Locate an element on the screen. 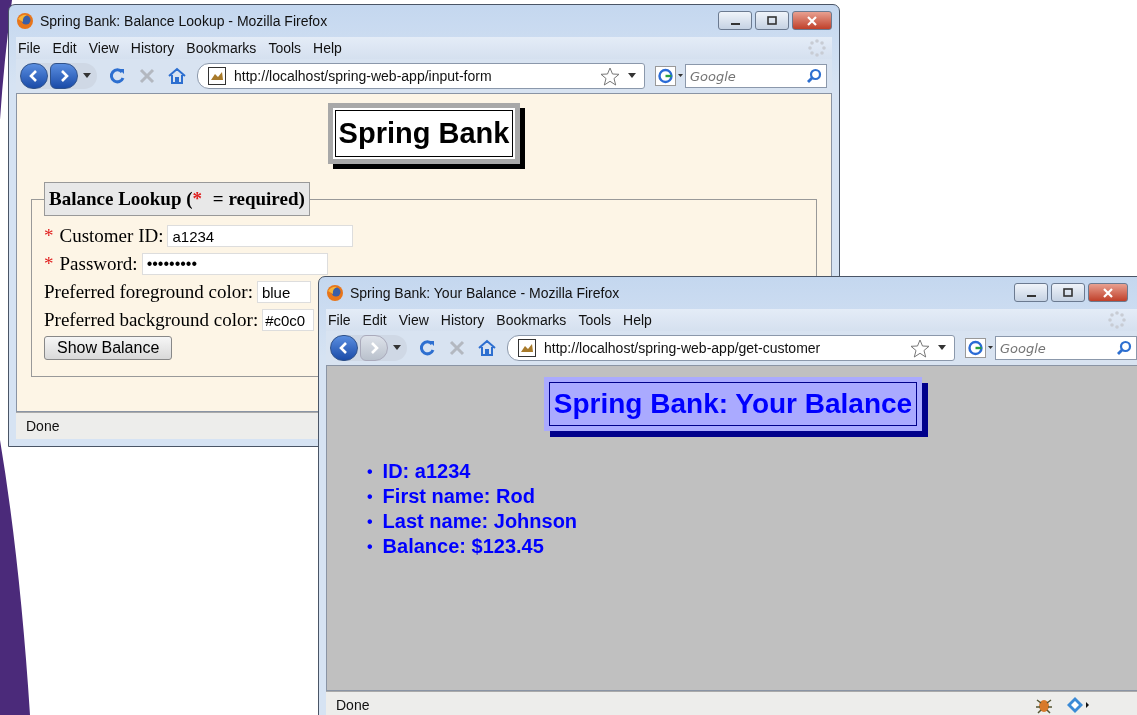 The image size is (1137, 715). sync-icon is located at coordinates (1078, 705).